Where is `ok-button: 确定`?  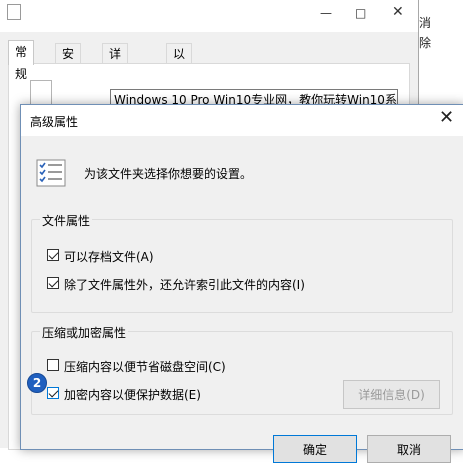
ok-button: 确定 is located at coordinates (315, 449).